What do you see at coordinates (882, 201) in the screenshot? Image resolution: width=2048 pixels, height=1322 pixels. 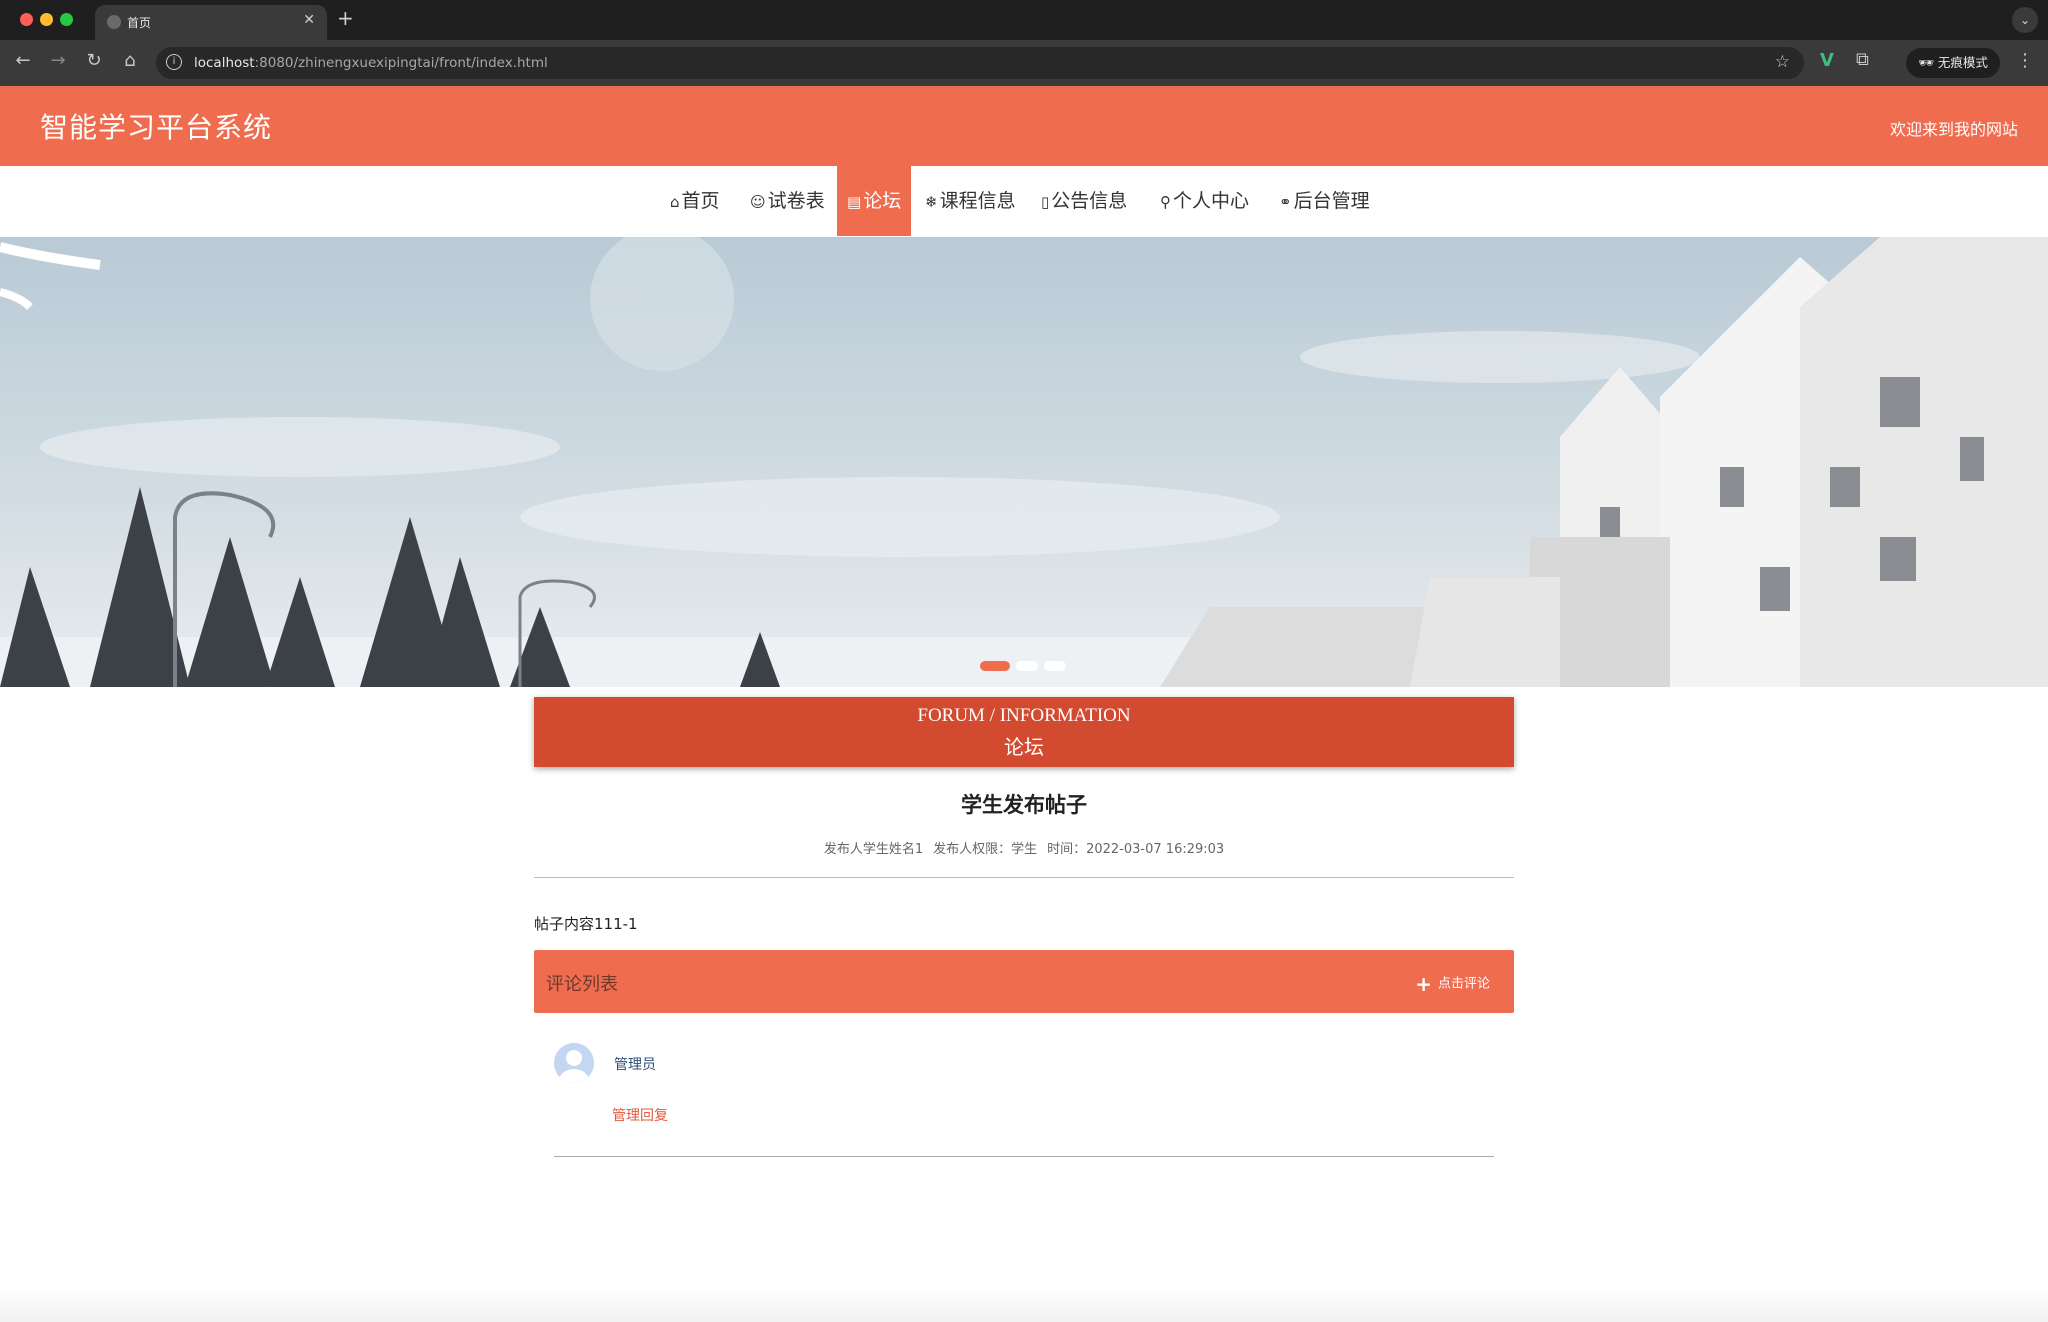 I see `nav-label: 论坛` at bounding box center [882, 201].